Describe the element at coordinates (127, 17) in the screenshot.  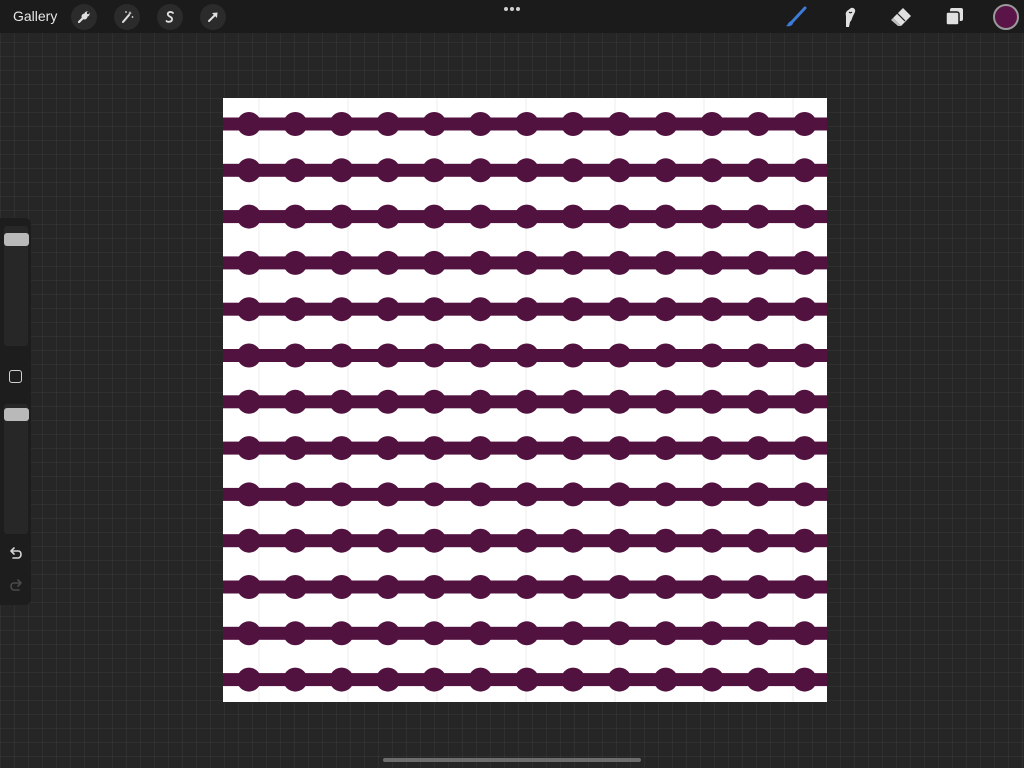
I see `adjustments-button` at that location.